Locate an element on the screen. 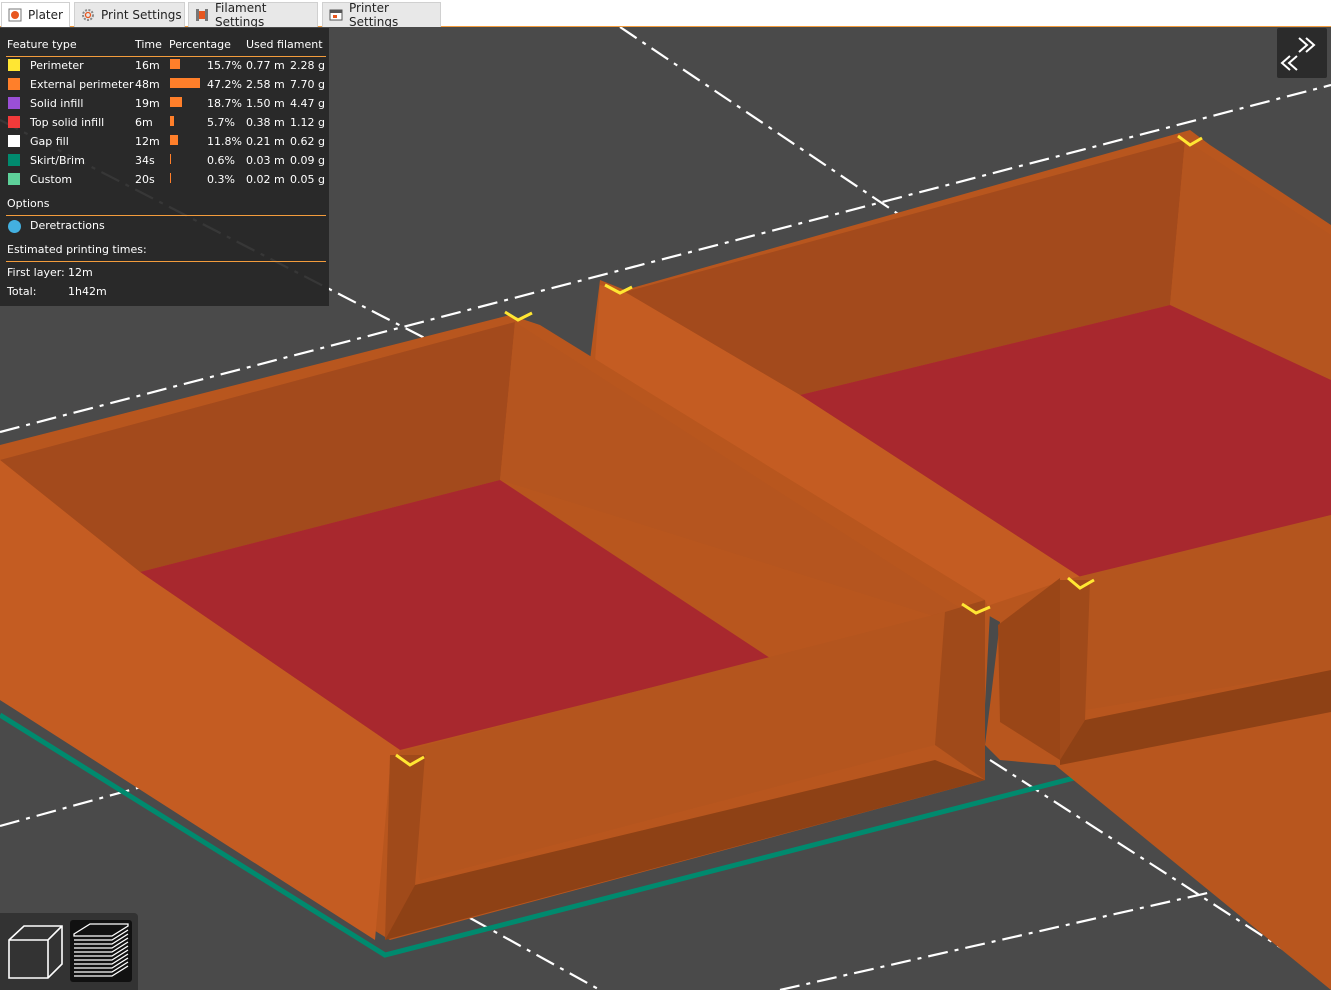 The image size is (1331, 990). legend-feature-name: Top solid infill is located at coordinates (67, 122).